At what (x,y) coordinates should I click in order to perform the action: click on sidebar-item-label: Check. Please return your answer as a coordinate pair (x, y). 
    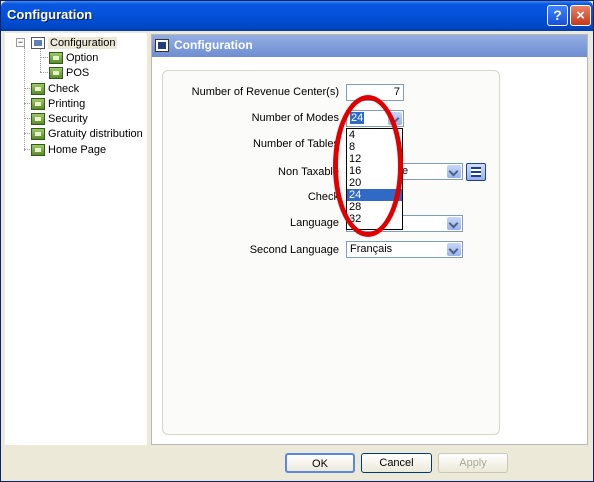
    Looking at the image, I should click on (64, 89).